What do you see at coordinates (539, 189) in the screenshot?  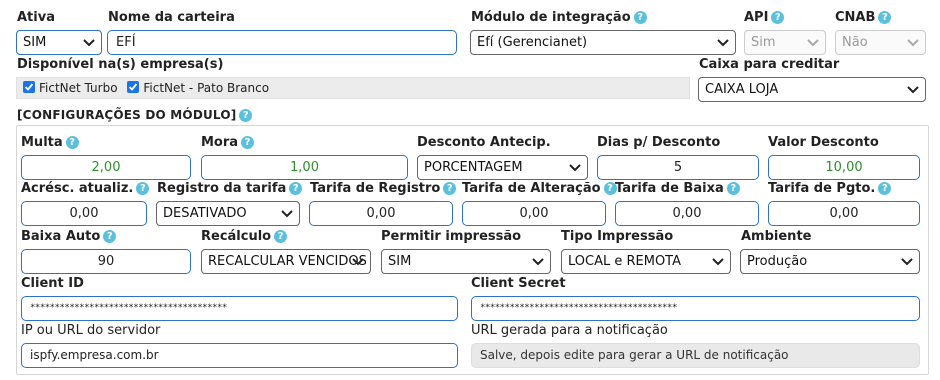 I see `tarifa-alteracao-label: Tarifa de Alteração?` at bounding box center [539, 189].